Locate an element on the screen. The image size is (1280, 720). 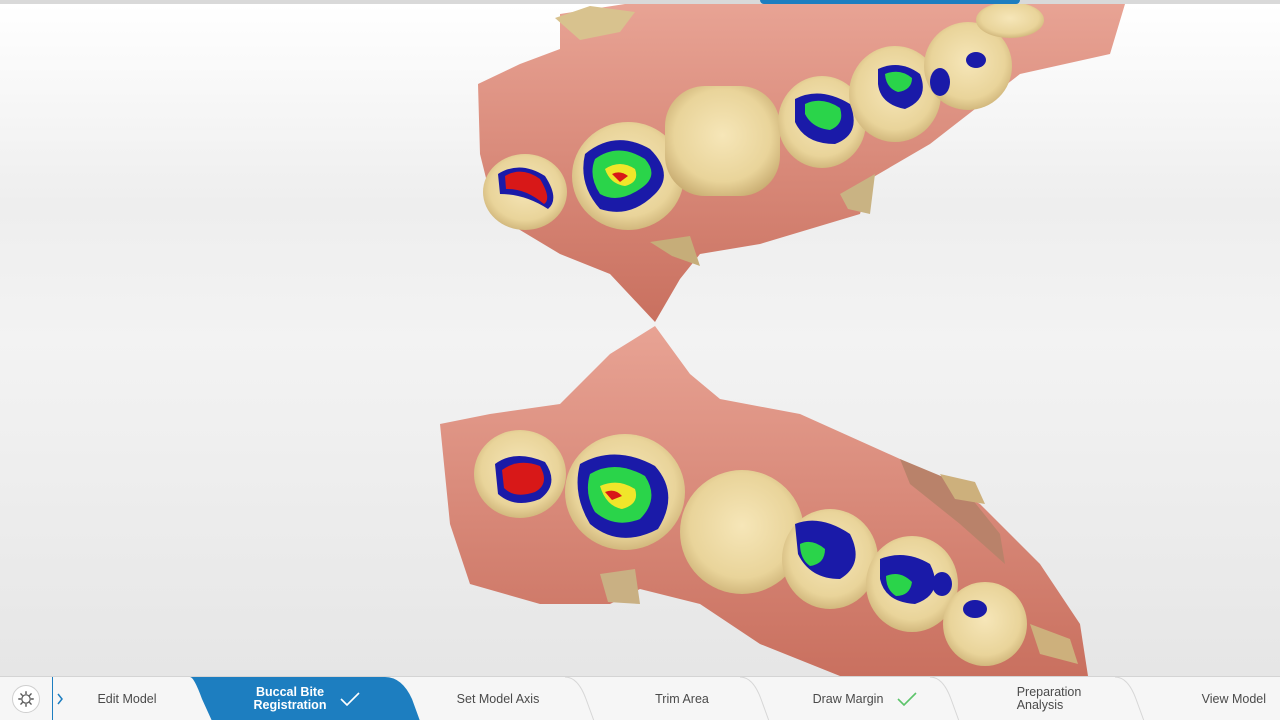
step-buccal-bite-registration: Buccal Bite Registration is located at coordinates (307, 698).